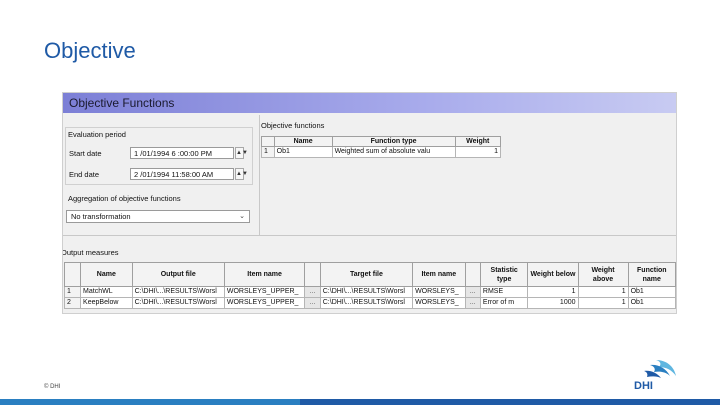 This screenshot has height=405, width=720. What do you see at coordinates (369, 235) in the screenshot?
I see `section-divider` at bounding box center [369, 235].